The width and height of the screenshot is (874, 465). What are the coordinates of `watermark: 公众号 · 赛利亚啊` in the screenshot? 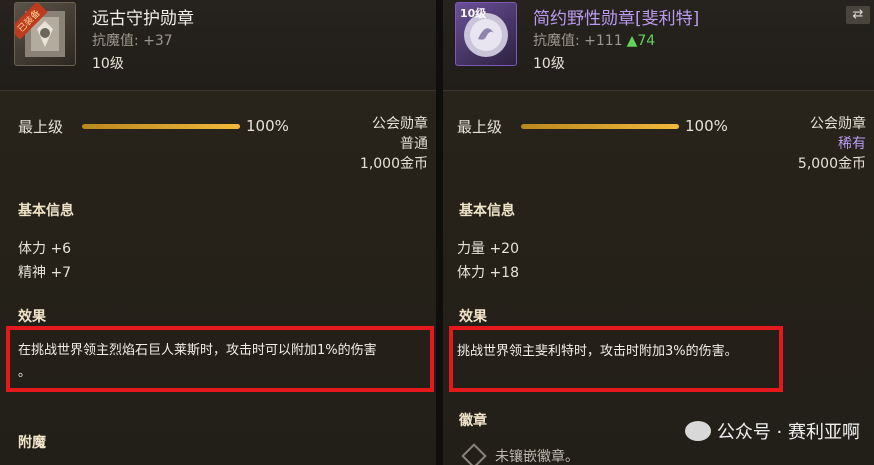 It's located at (772, 431).